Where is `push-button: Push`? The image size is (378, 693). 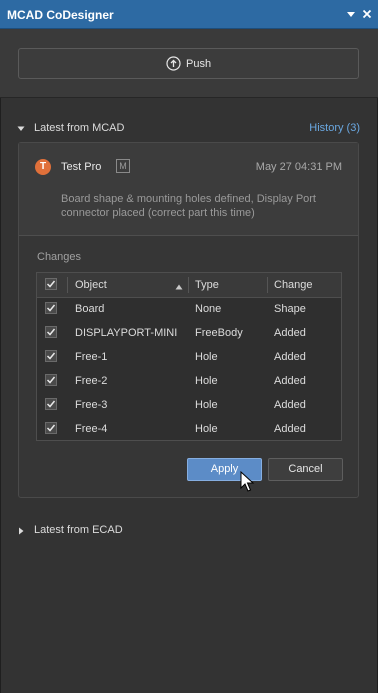
push-button: Push is located at coordinates (188, 63).